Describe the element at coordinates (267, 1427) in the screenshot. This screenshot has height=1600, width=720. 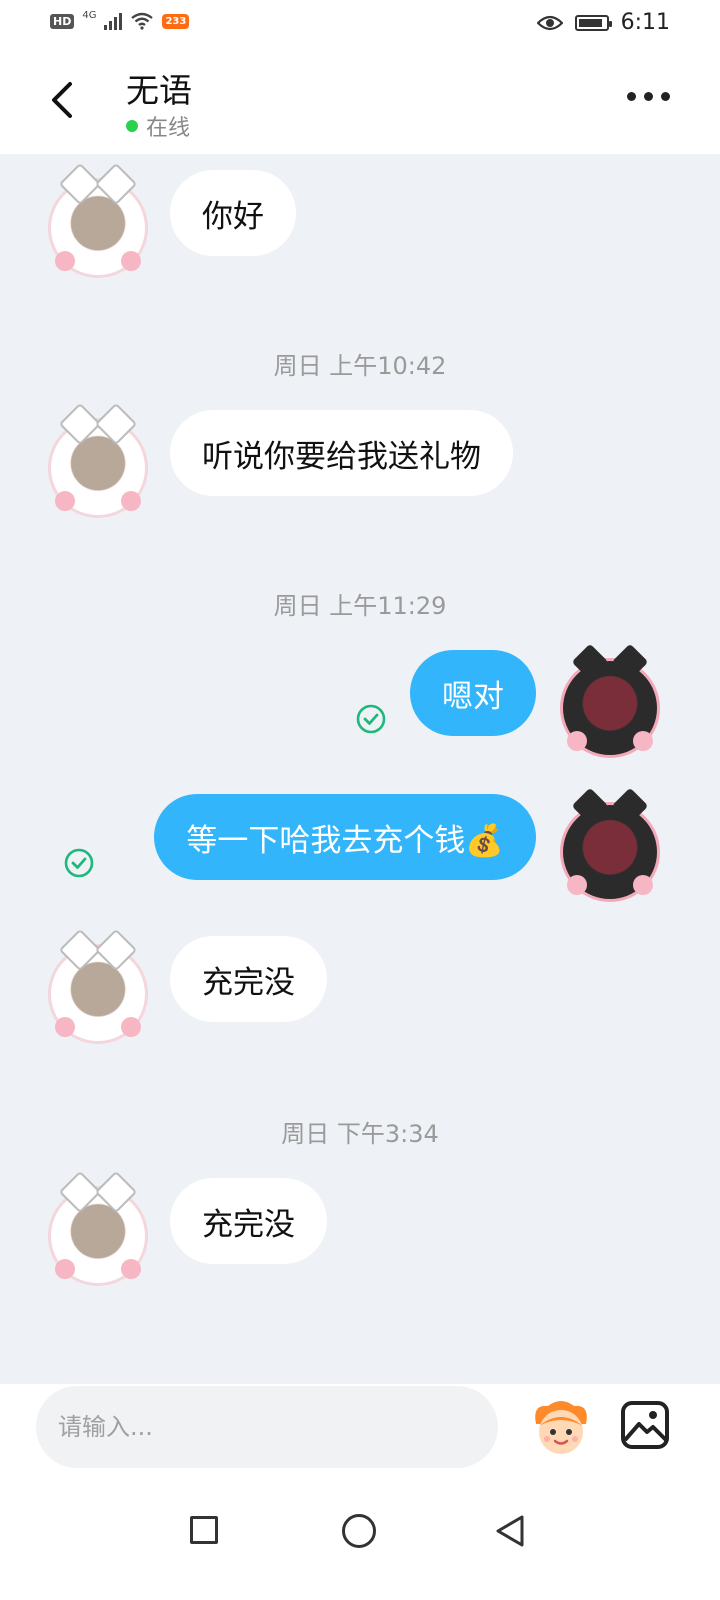
I see `message-input` at that location.